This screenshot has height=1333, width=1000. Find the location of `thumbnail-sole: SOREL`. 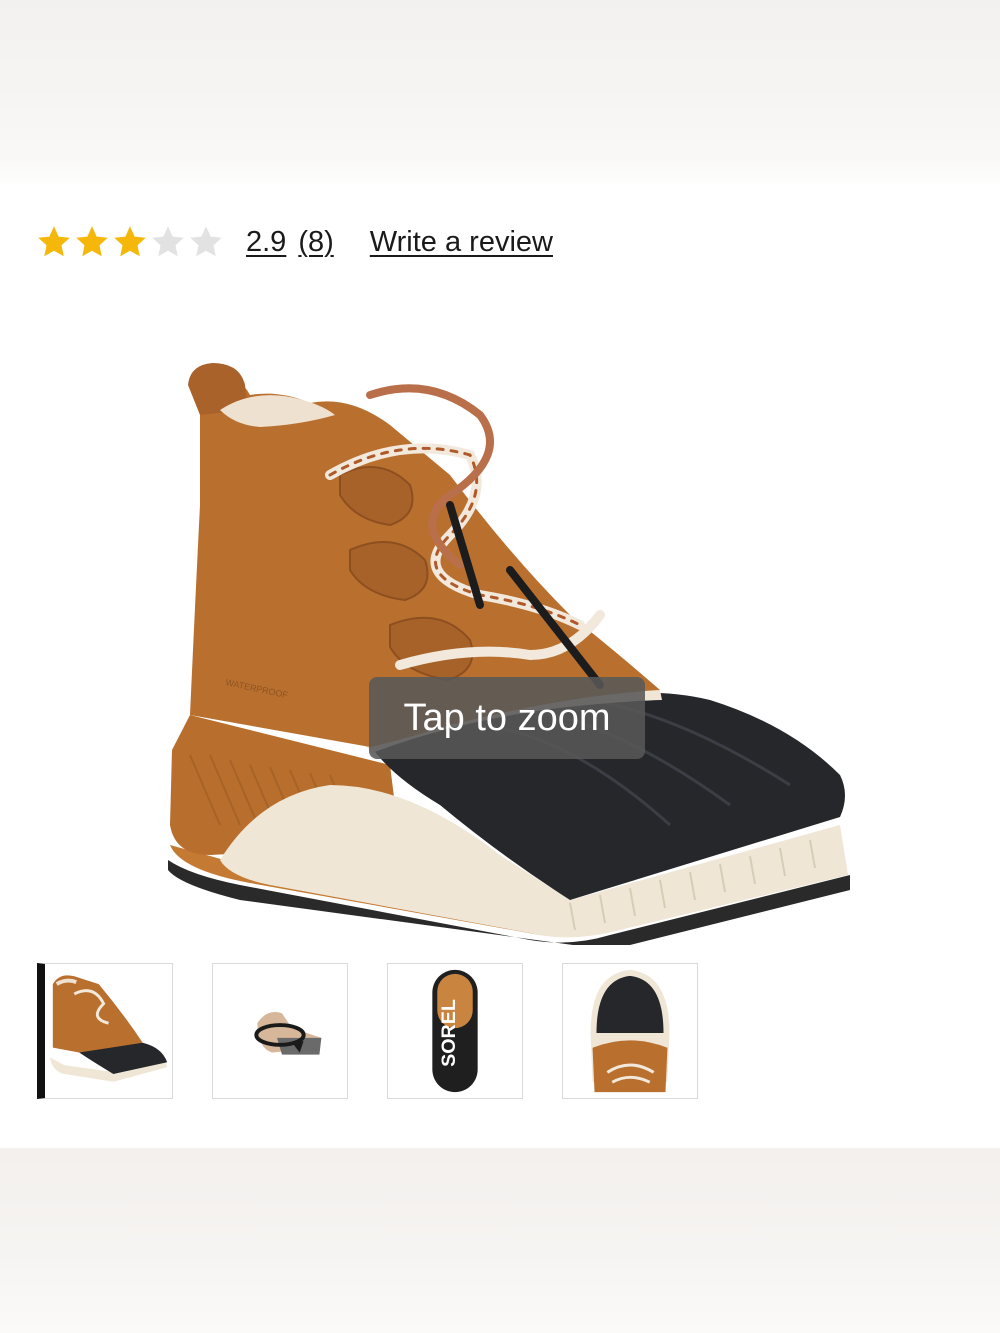

thumbnail-sole: SOREL is located at coordinates (455, 1031).